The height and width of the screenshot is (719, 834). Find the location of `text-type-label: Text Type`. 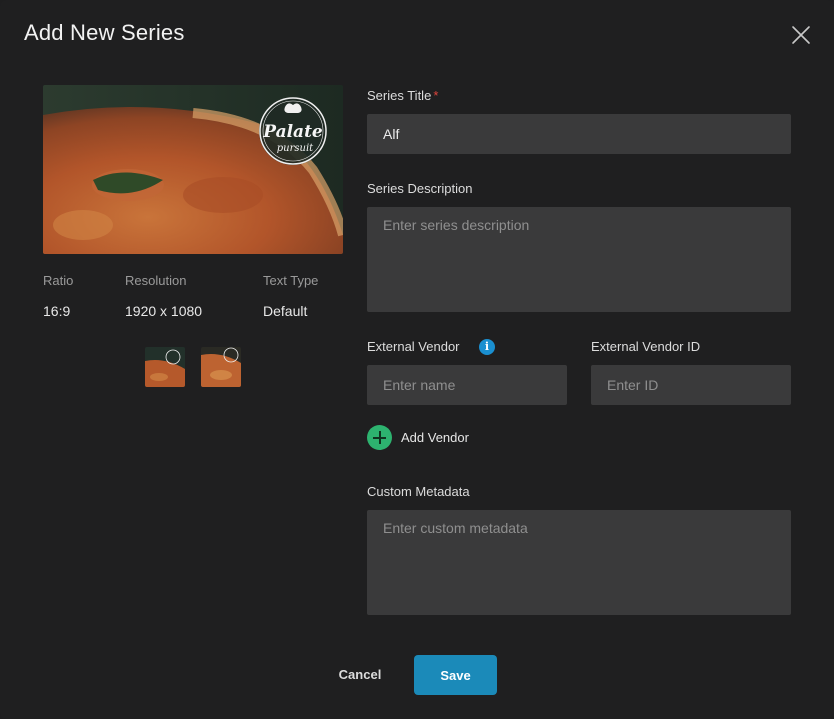

text-type-label: Text Type is located at coordinates (291, 280).